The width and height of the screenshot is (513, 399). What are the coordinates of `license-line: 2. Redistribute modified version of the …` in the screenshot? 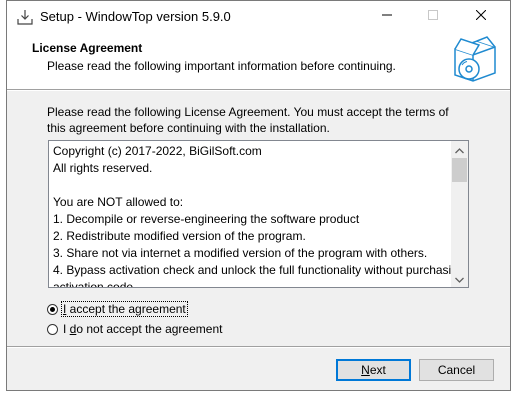 It's located at (179, 236).